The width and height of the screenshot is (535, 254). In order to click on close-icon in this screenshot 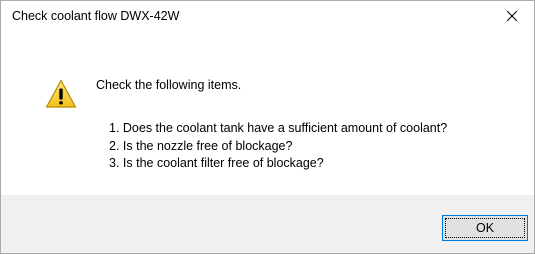, I will do `click(511, 16)`.